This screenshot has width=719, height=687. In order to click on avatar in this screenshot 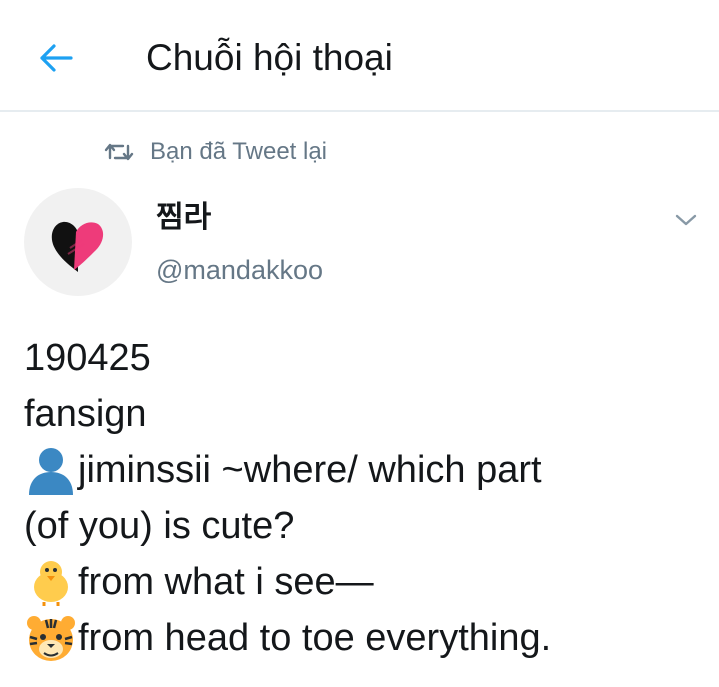, I will do `click(78, 242)`.